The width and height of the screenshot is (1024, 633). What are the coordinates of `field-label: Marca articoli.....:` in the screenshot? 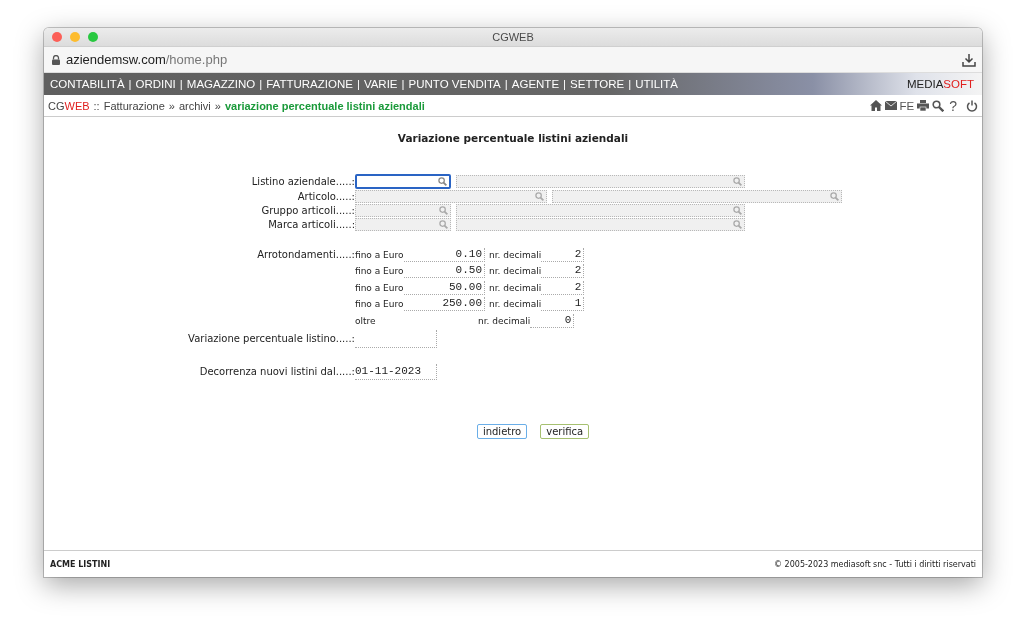 It's located at (311, 224).